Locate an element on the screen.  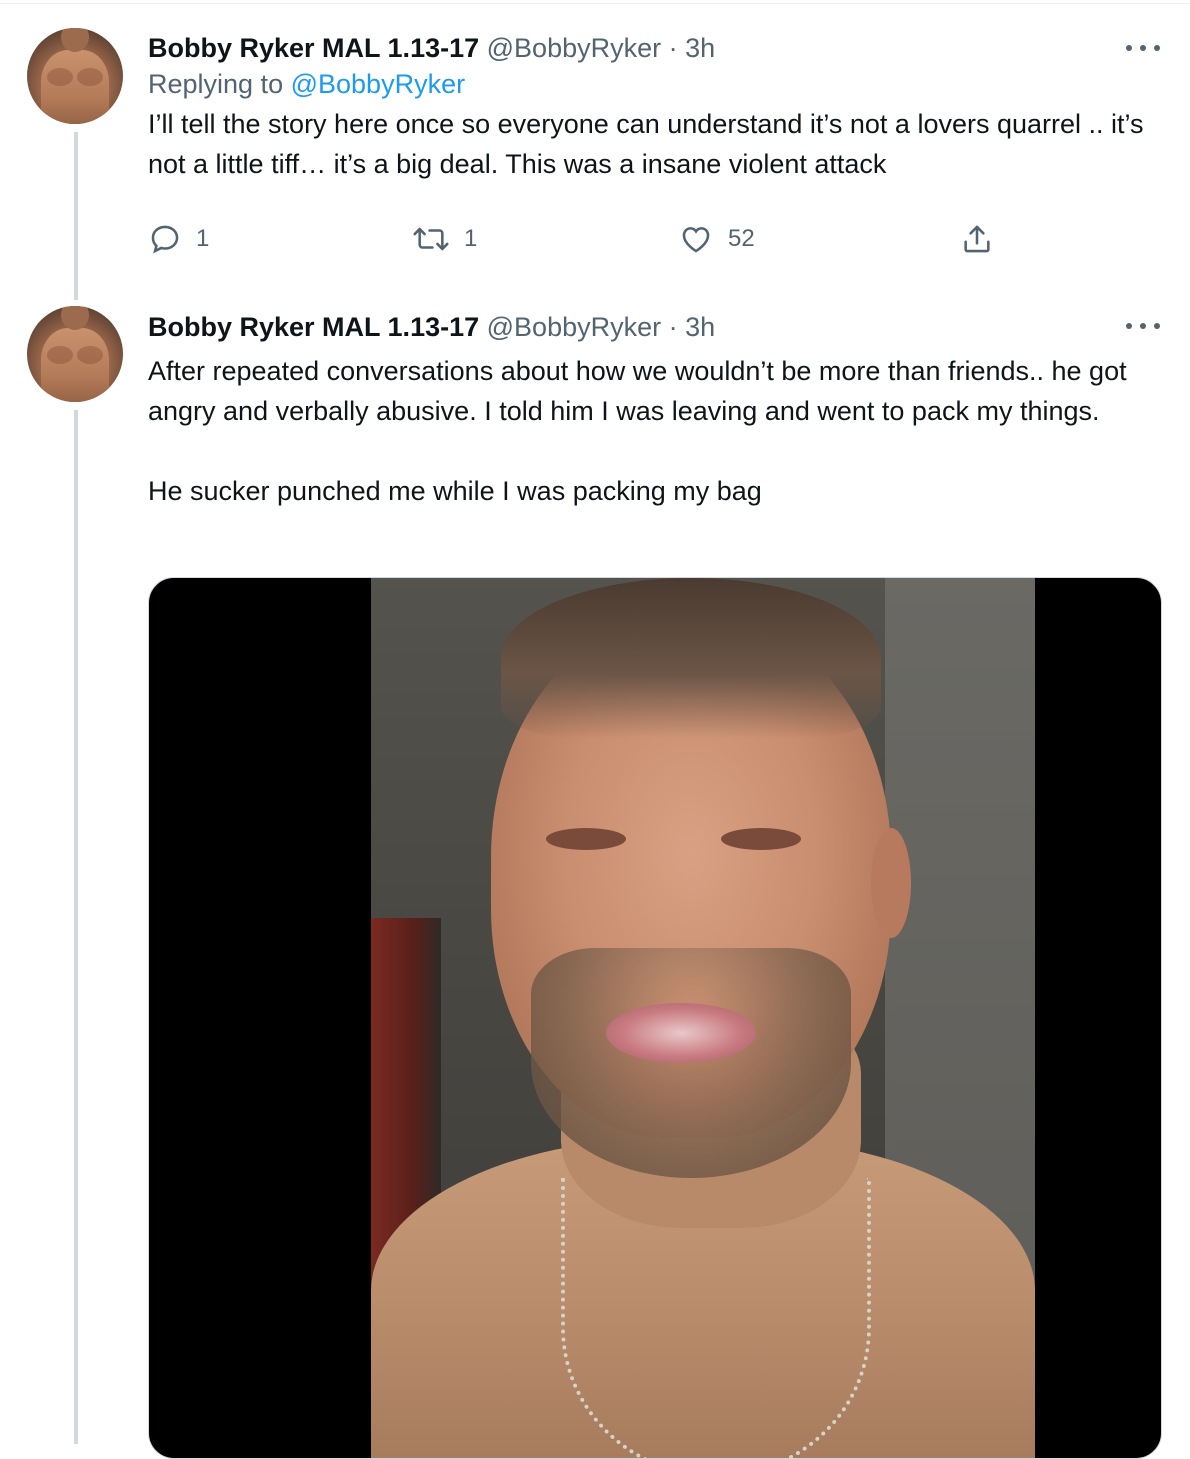
heart-icon is located at coordinates (696, 240).